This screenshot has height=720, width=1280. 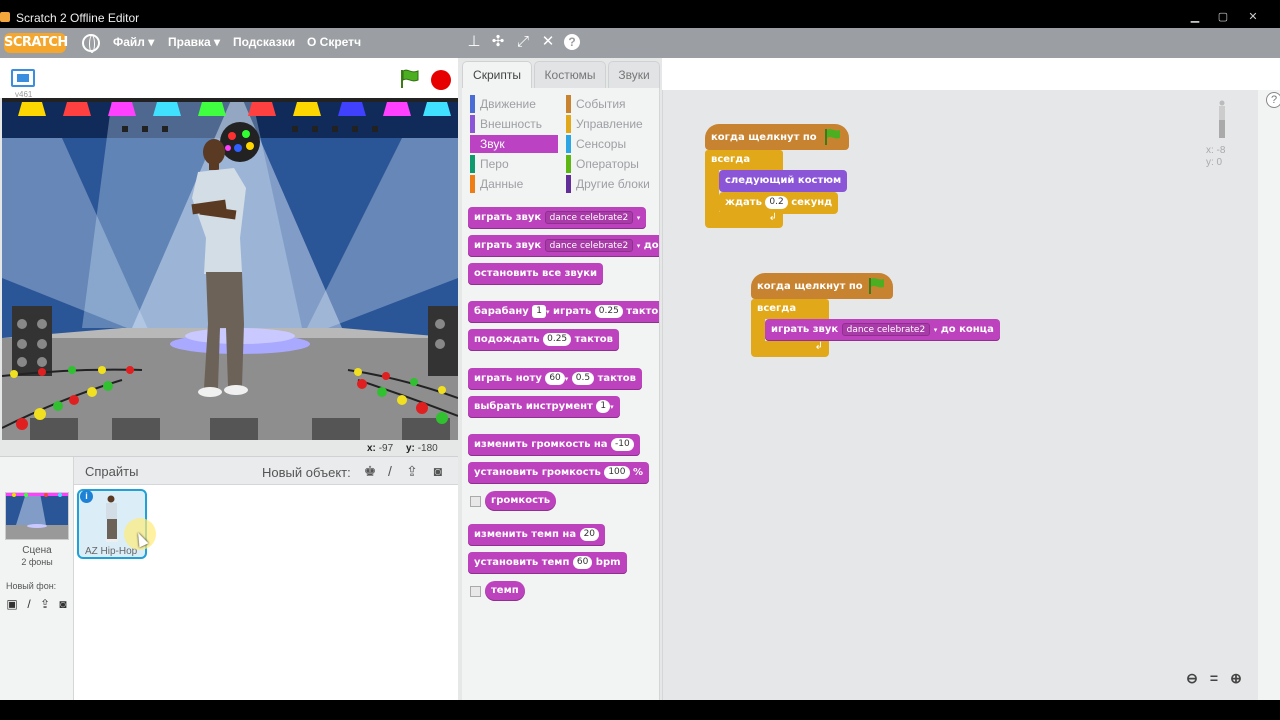 I want to click on block-change-volume: изменить громкость на -10, so click(x=554, y=445).